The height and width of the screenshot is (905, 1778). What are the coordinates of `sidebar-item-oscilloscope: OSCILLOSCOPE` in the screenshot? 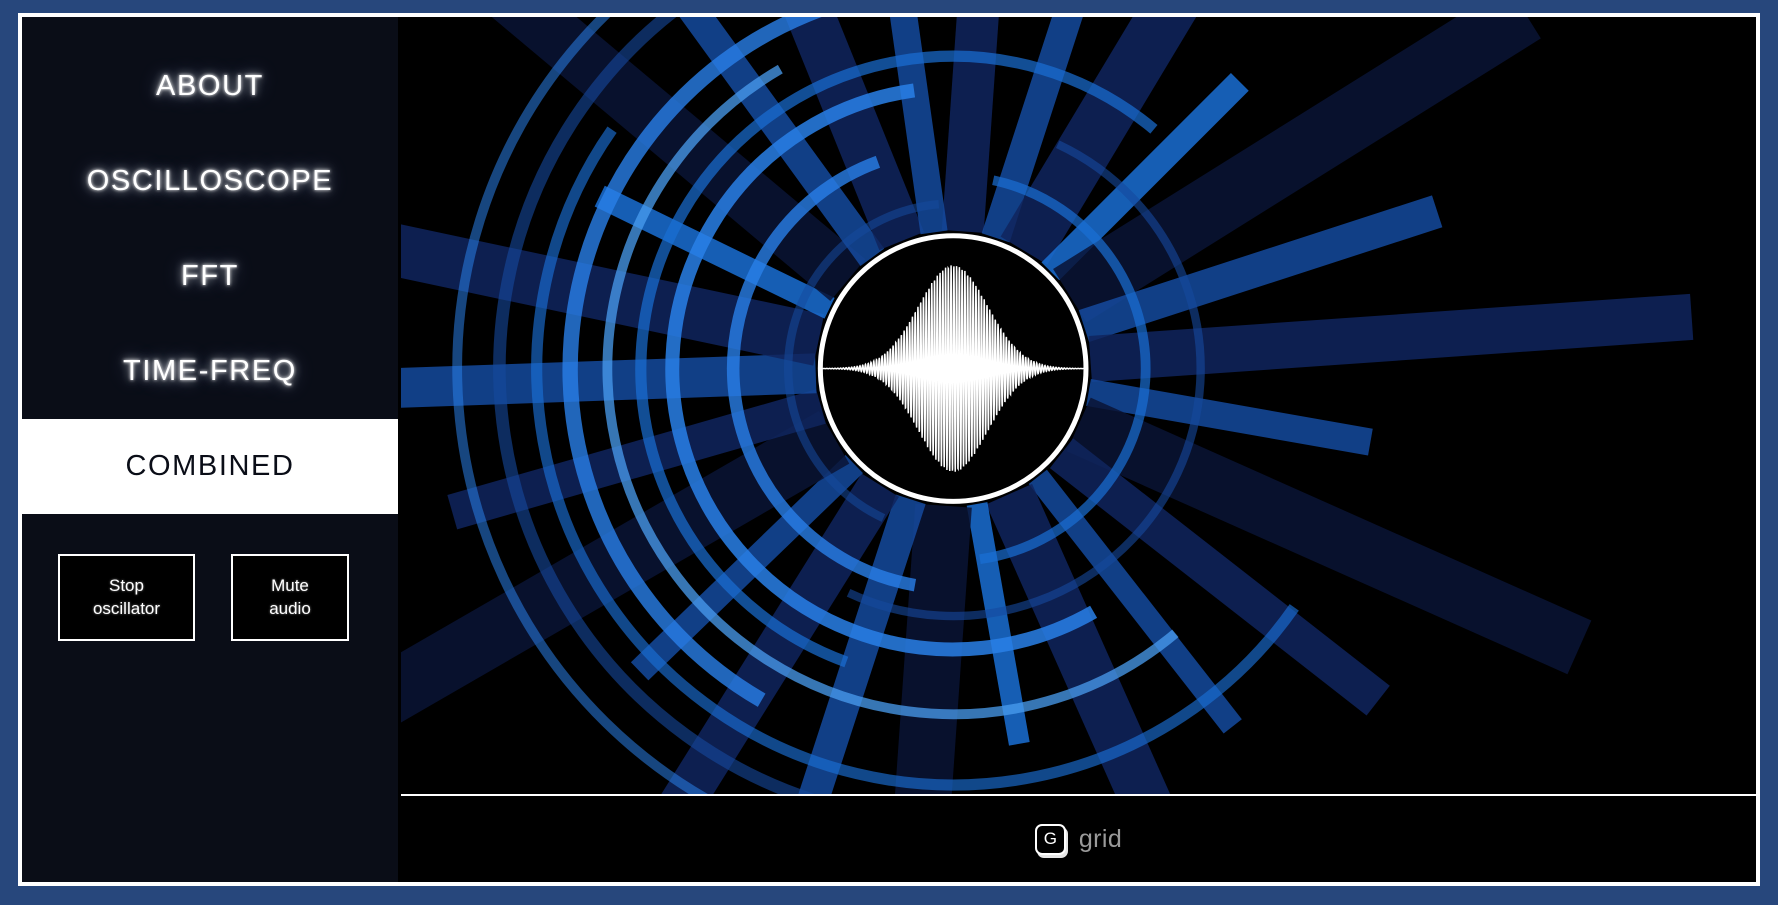 It's located at (210, 181).